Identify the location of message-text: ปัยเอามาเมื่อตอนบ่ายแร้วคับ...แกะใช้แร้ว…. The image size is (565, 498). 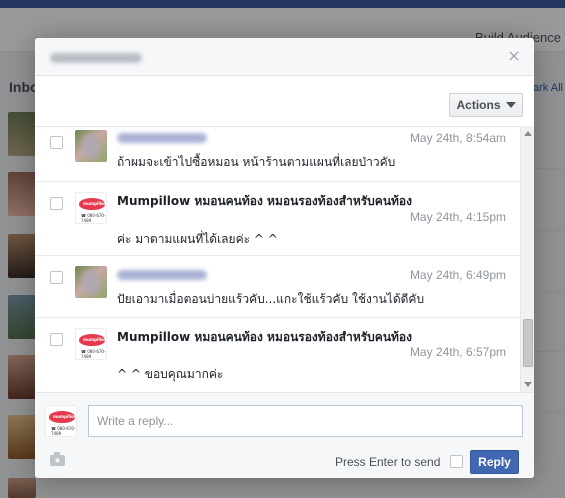
(271, 299).